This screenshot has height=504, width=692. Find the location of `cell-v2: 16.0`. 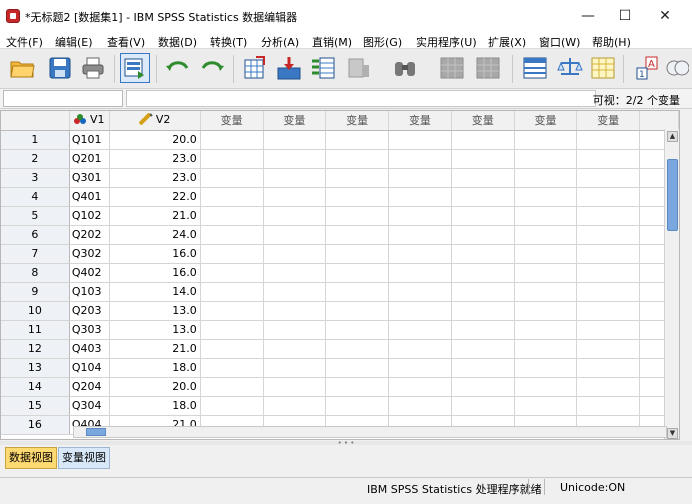

cell-v2: 16.0 is located at coordinates (155, 273).